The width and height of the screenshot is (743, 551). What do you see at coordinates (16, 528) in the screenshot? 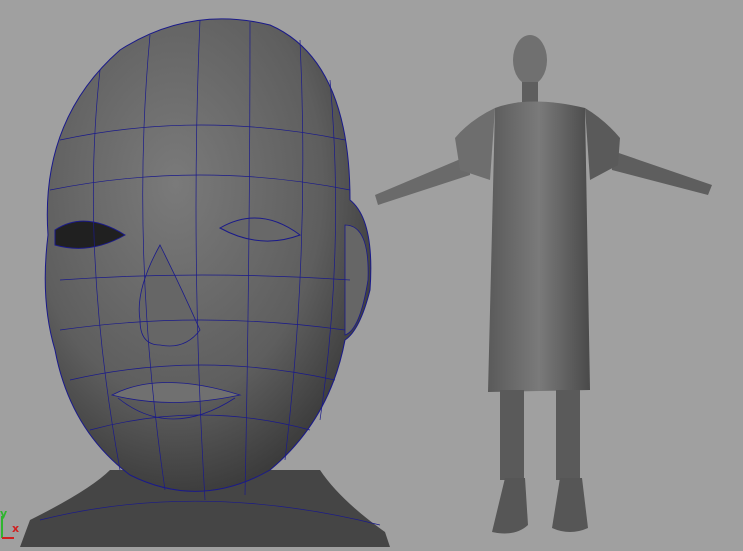
I see `x-axis-label: x` at bounding box center [16, 528].